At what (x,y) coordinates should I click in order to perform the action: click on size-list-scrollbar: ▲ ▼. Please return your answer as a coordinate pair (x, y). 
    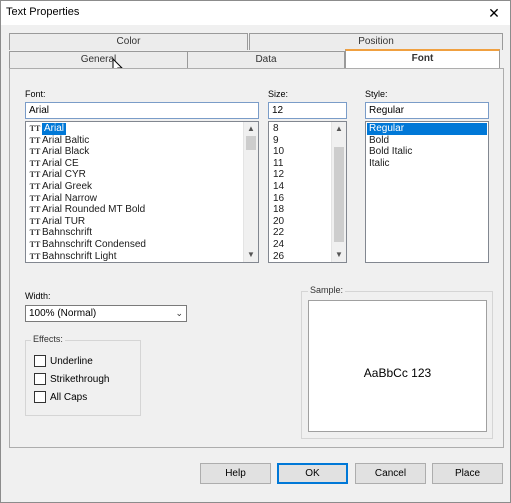
    Looking at the image, I should click on (338, 192).